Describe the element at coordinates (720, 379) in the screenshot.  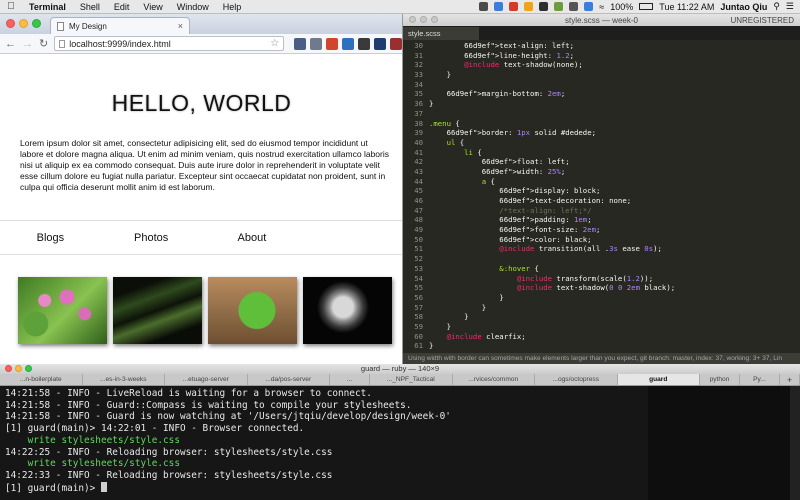
I see `terminal-tab-python: python` at that location.